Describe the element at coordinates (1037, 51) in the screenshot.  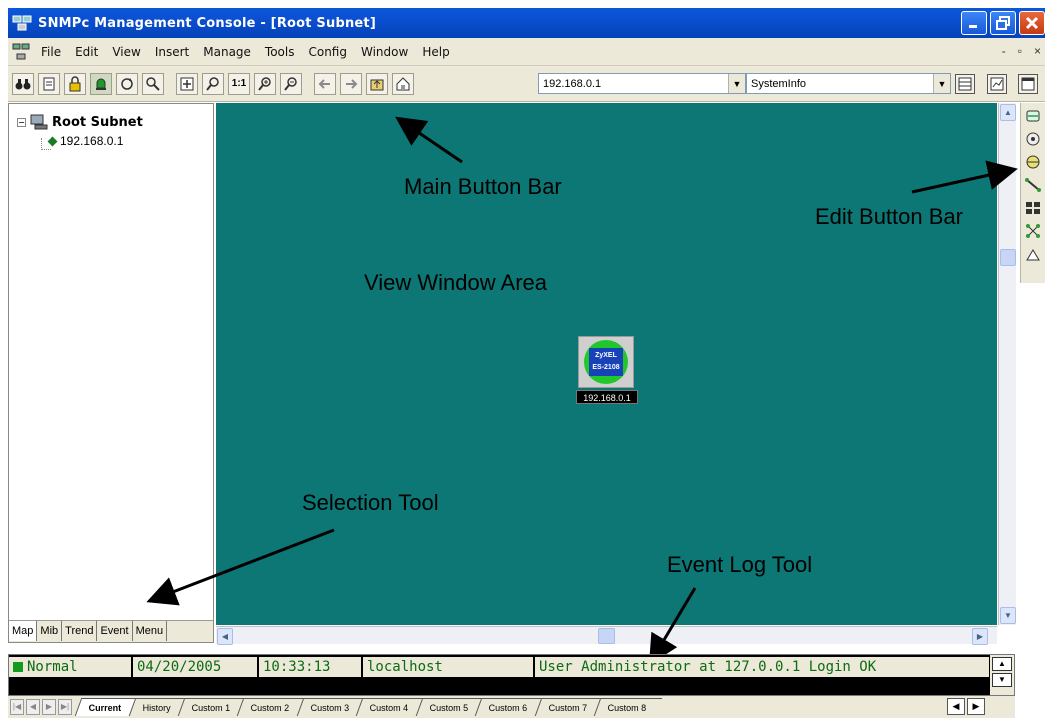
I see `mdi-close-button: ×` at that location.